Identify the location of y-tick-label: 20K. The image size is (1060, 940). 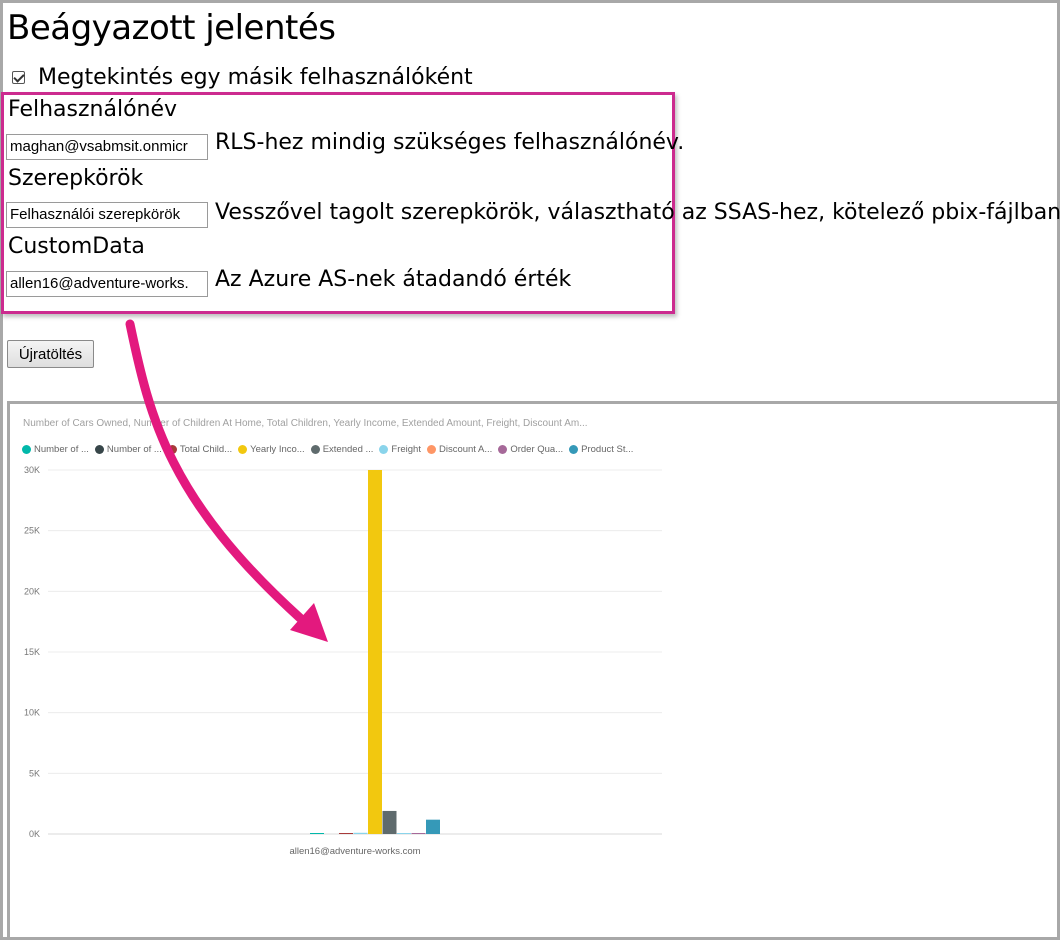
(32, 591).